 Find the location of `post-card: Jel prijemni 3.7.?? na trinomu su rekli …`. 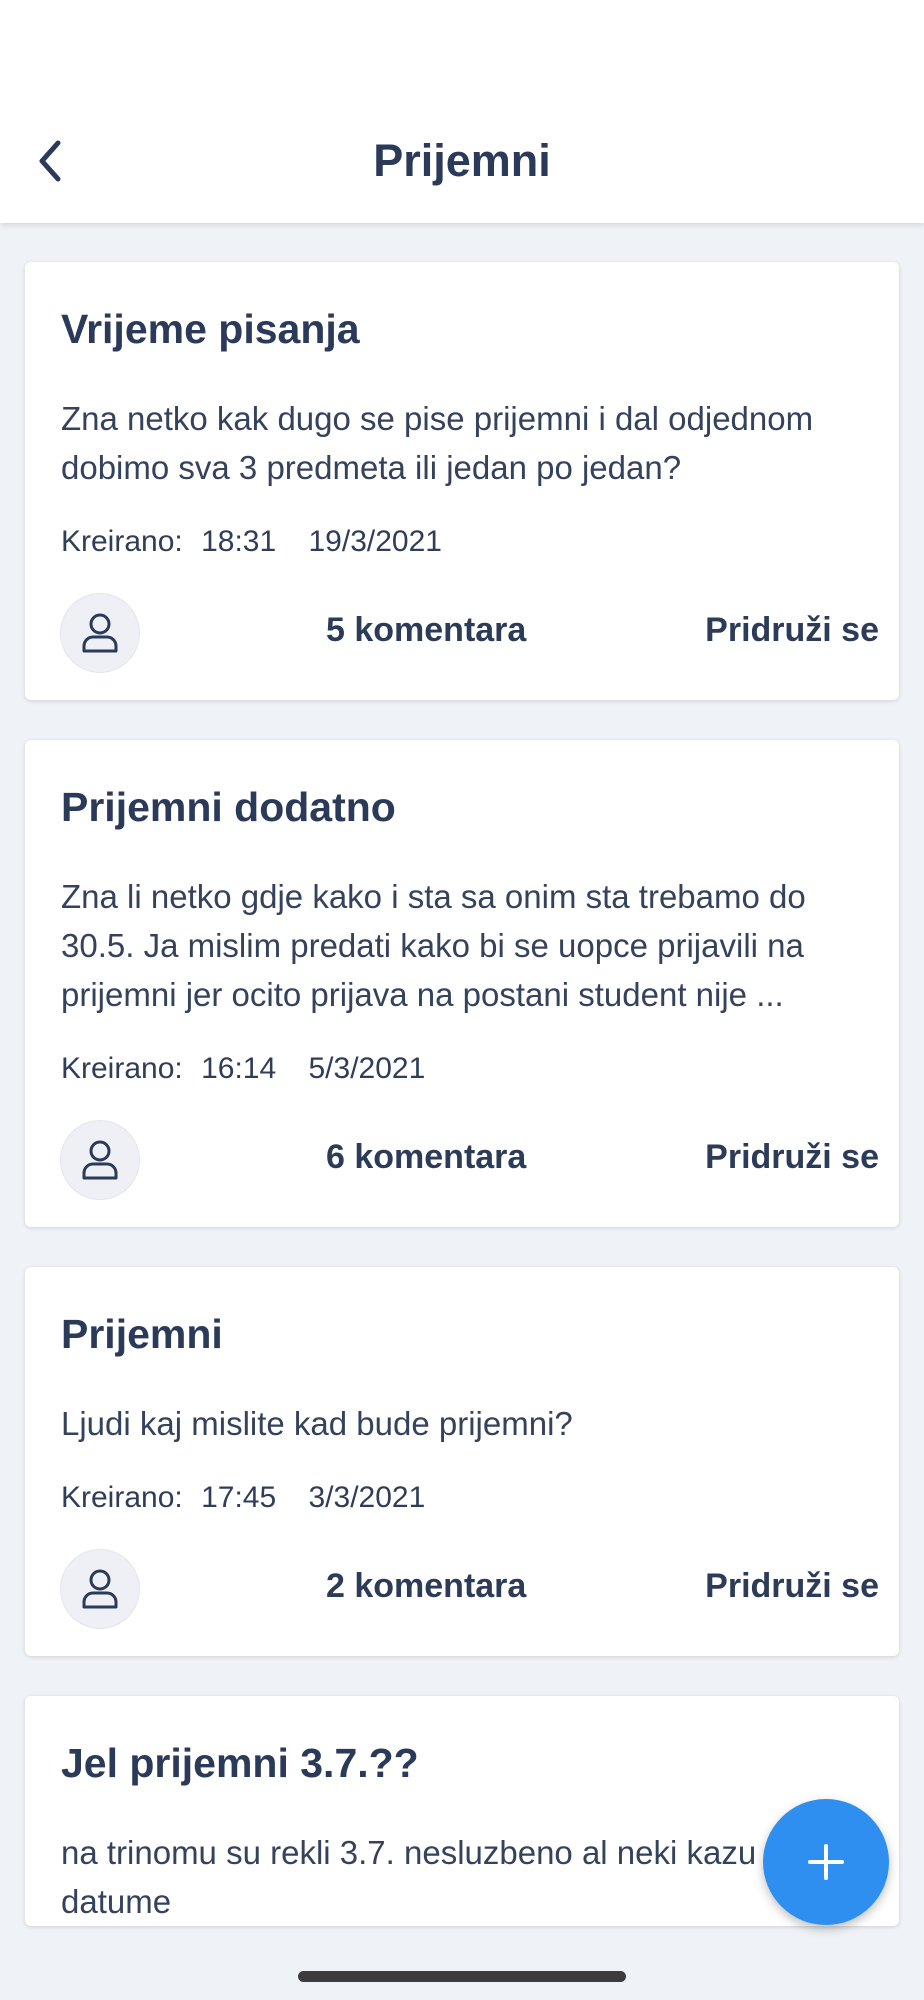

post-card: Jel prijemni 3.7.?? na trinomu su rekli … is located at coordinates (462, 1811).